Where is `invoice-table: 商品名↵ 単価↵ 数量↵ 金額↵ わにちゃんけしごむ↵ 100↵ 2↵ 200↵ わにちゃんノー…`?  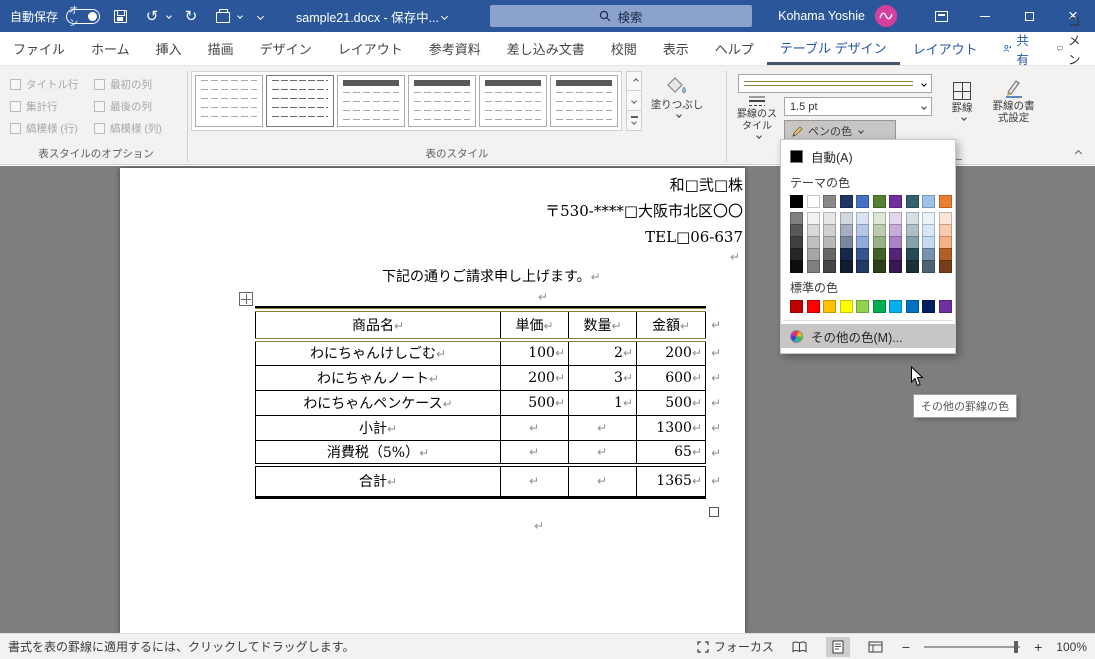
invoice-table: 商品名↵ 単価↵ 数量↵ 金額↵ わにちゃんけしごむ↵ 100↵ 2↵ 200↵ わにちゃんノー… is located at coordinates (480, 403).